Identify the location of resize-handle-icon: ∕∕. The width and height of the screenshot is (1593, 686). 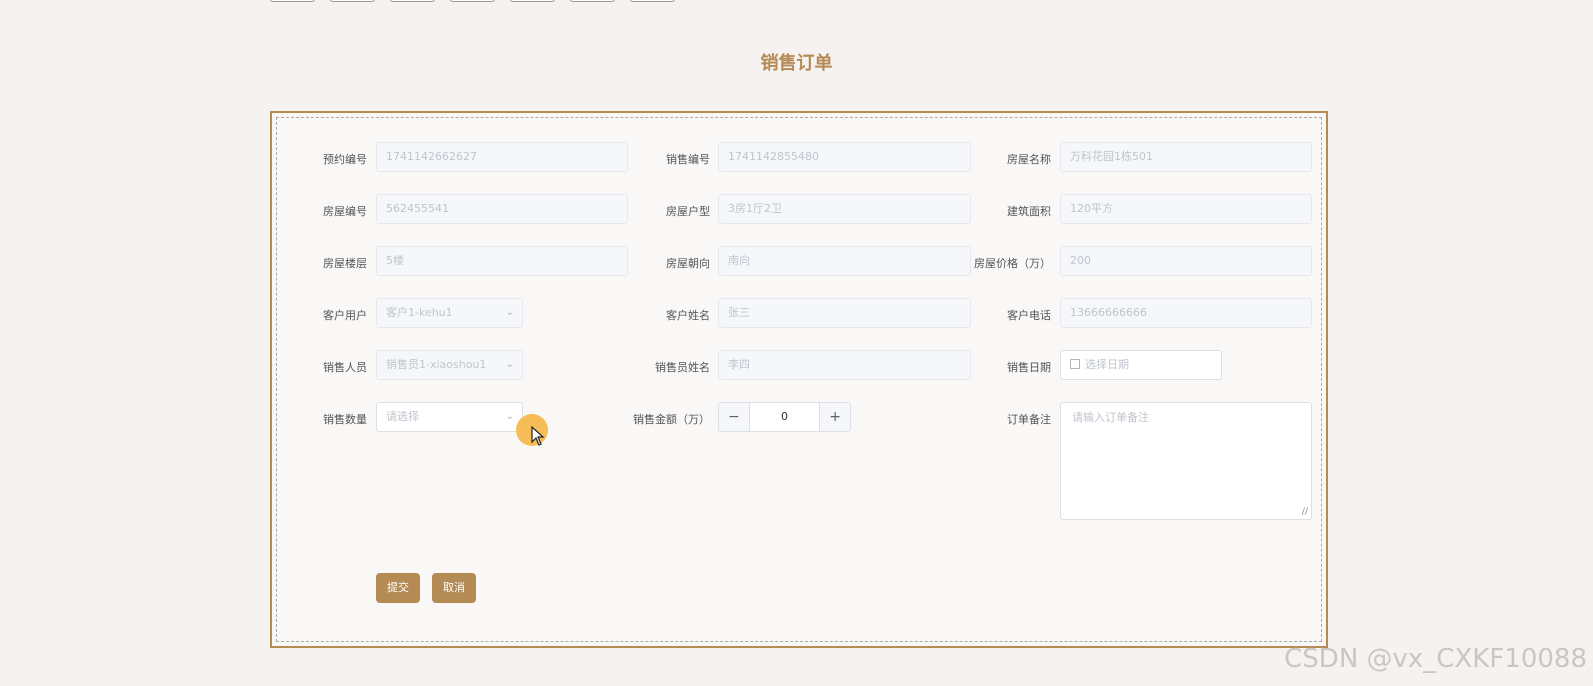
(1305, 512).